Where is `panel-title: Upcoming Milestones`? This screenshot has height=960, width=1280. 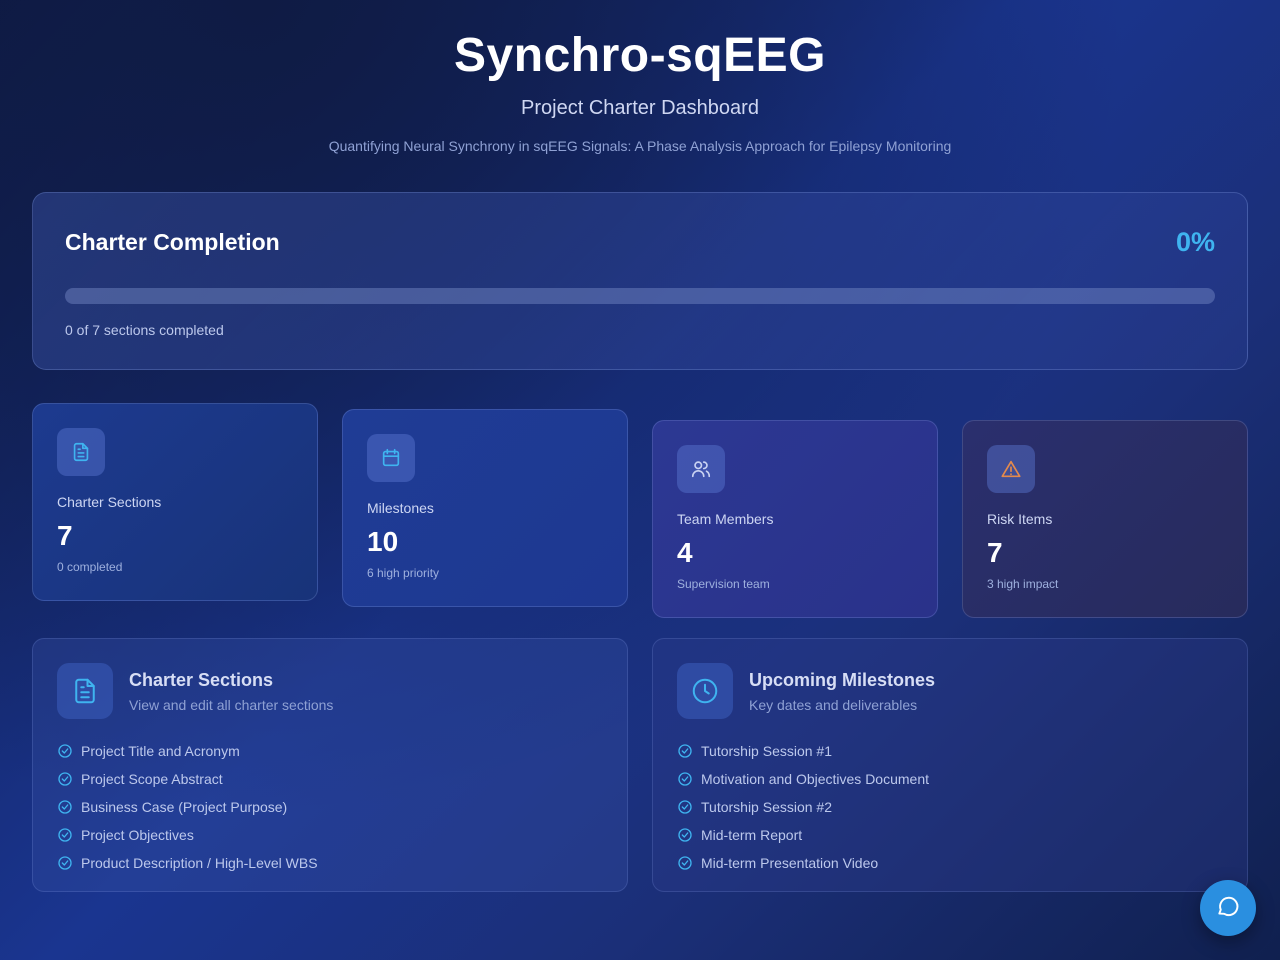
panel-title: Upcoming Milestones is located at coordinates (842, 679).